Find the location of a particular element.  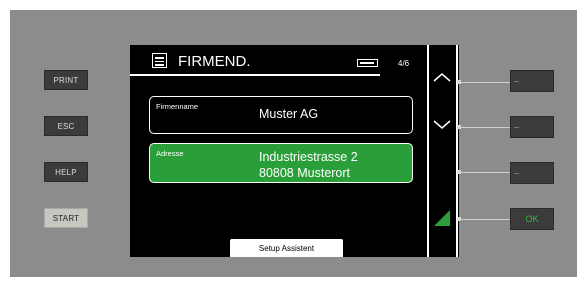

address-value: Industriestrasse 2 80808 Musterort is located at coordinates (308, 165).